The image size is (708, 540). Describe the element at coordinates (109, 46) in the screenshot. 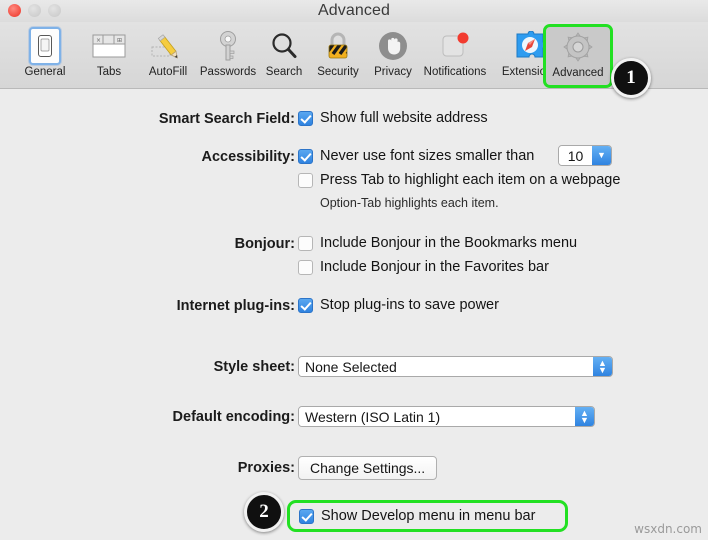

I see `tabs-icon: × ⊞` at that location.